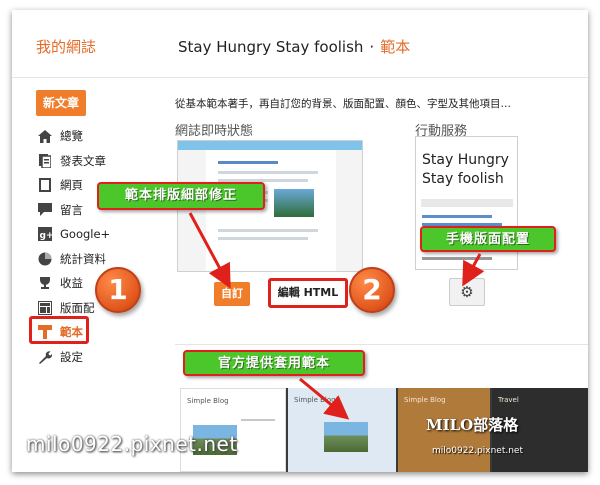  Describe the element at coordinates (71, 356) in the screenshot. I see `sidebar-item-label: 設定` at that location.